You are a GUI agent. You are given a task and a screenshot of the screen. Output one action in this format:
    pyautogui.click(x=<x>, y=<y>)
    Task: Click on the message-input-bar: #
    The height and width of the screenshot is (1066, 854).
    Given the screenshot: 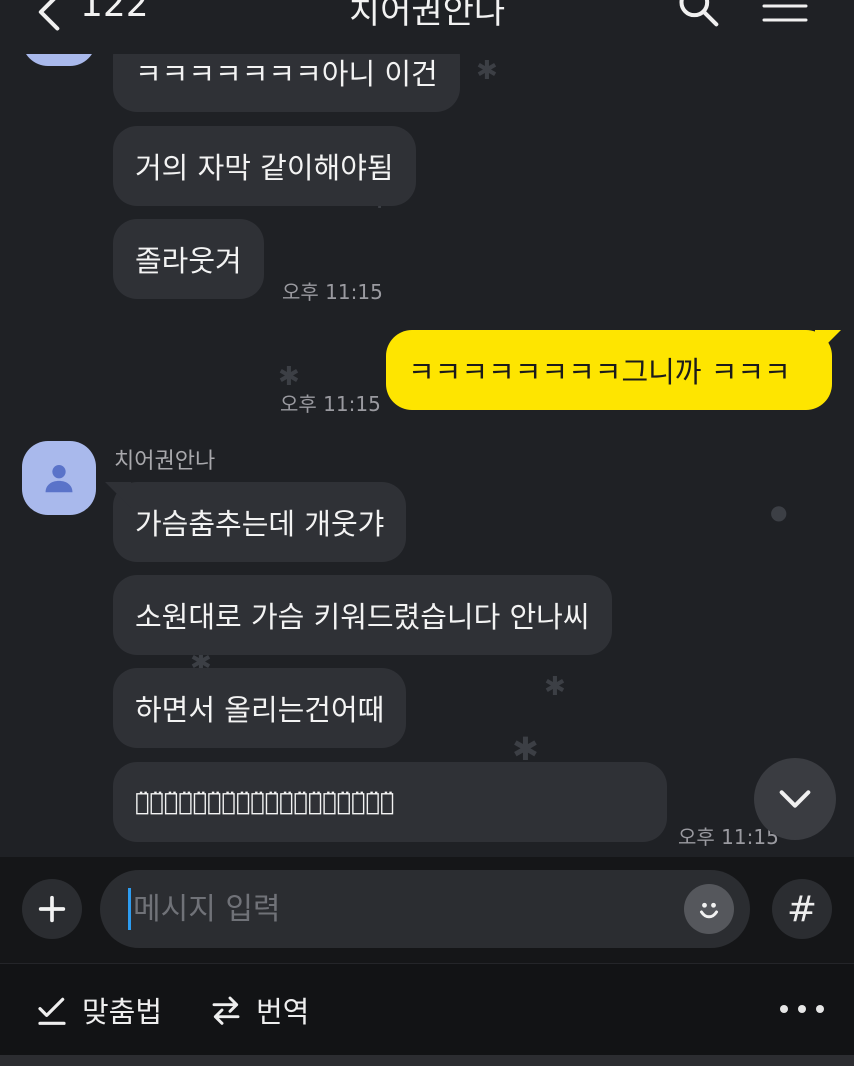 What is the action you would take?
    pyautogui.click(x=427, y=910)
    